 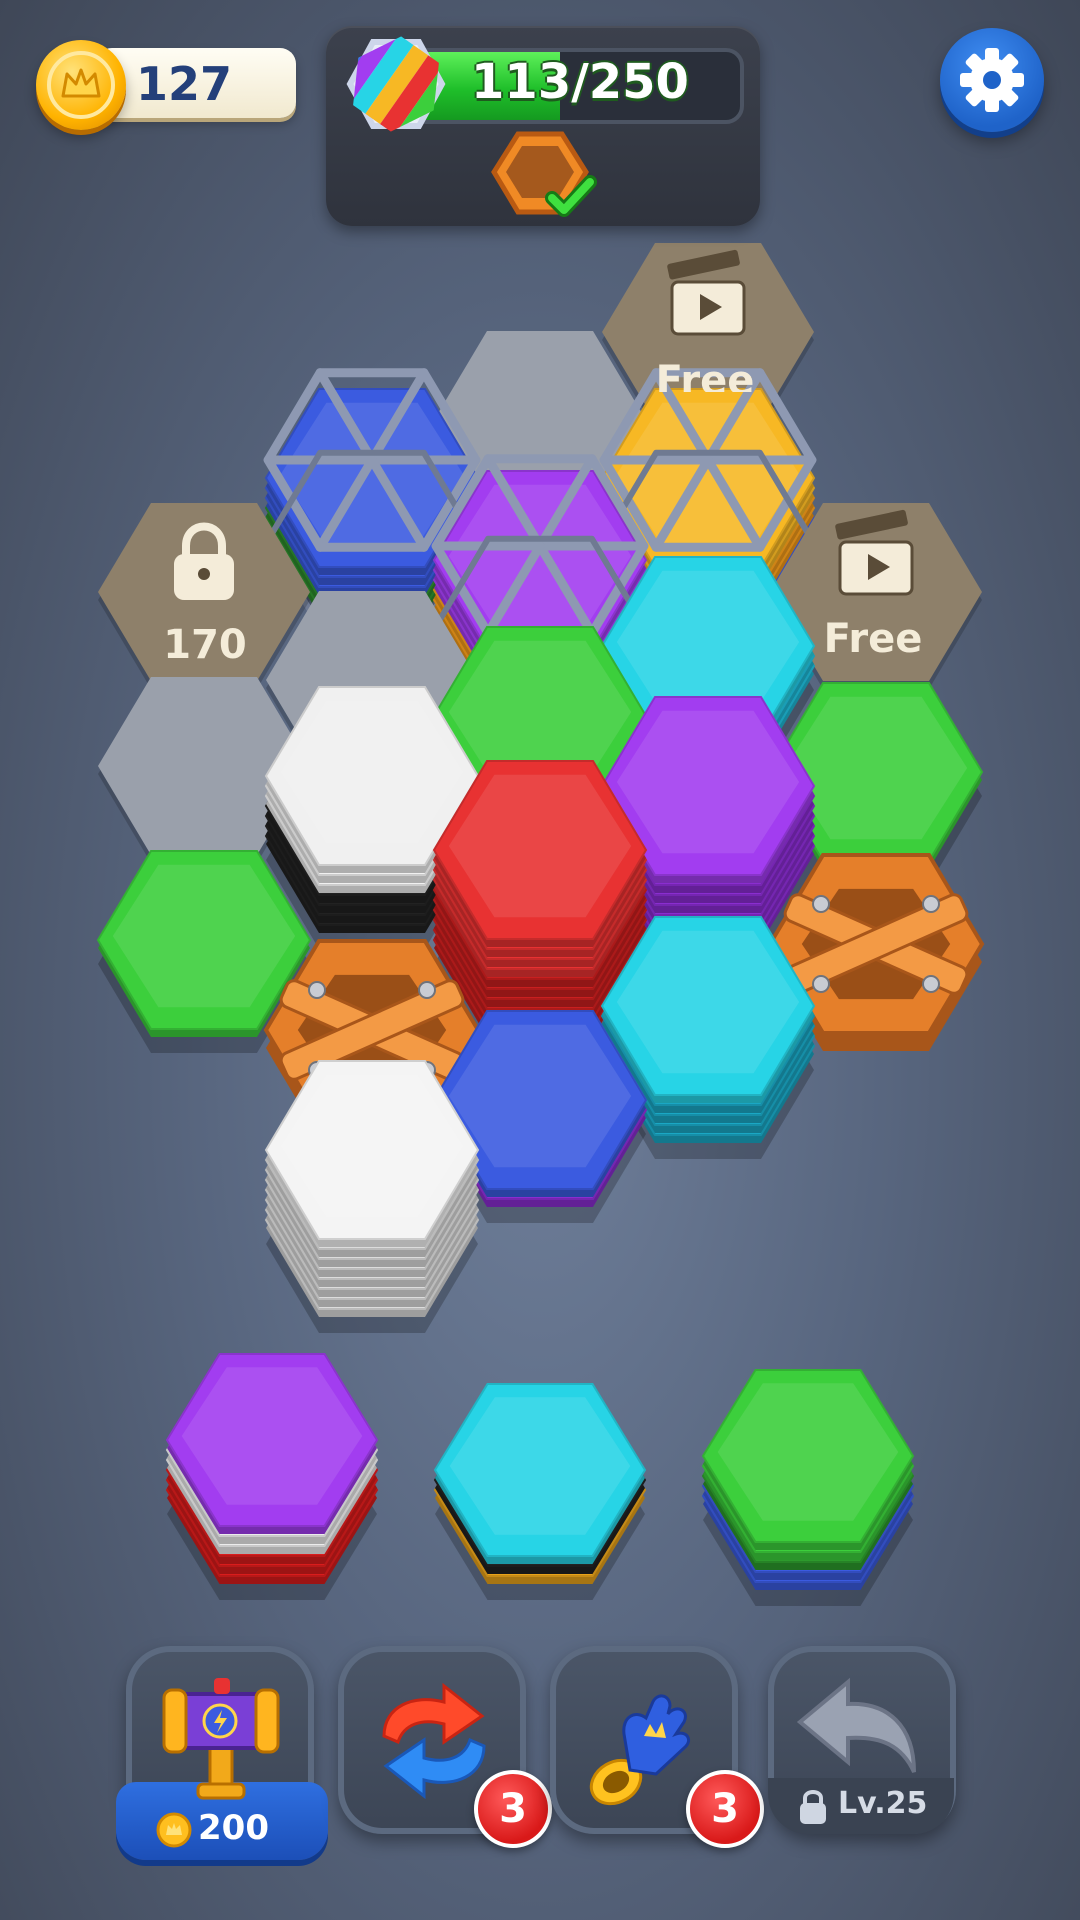 I want to click on gear-icon, so click(x=992, y=80).